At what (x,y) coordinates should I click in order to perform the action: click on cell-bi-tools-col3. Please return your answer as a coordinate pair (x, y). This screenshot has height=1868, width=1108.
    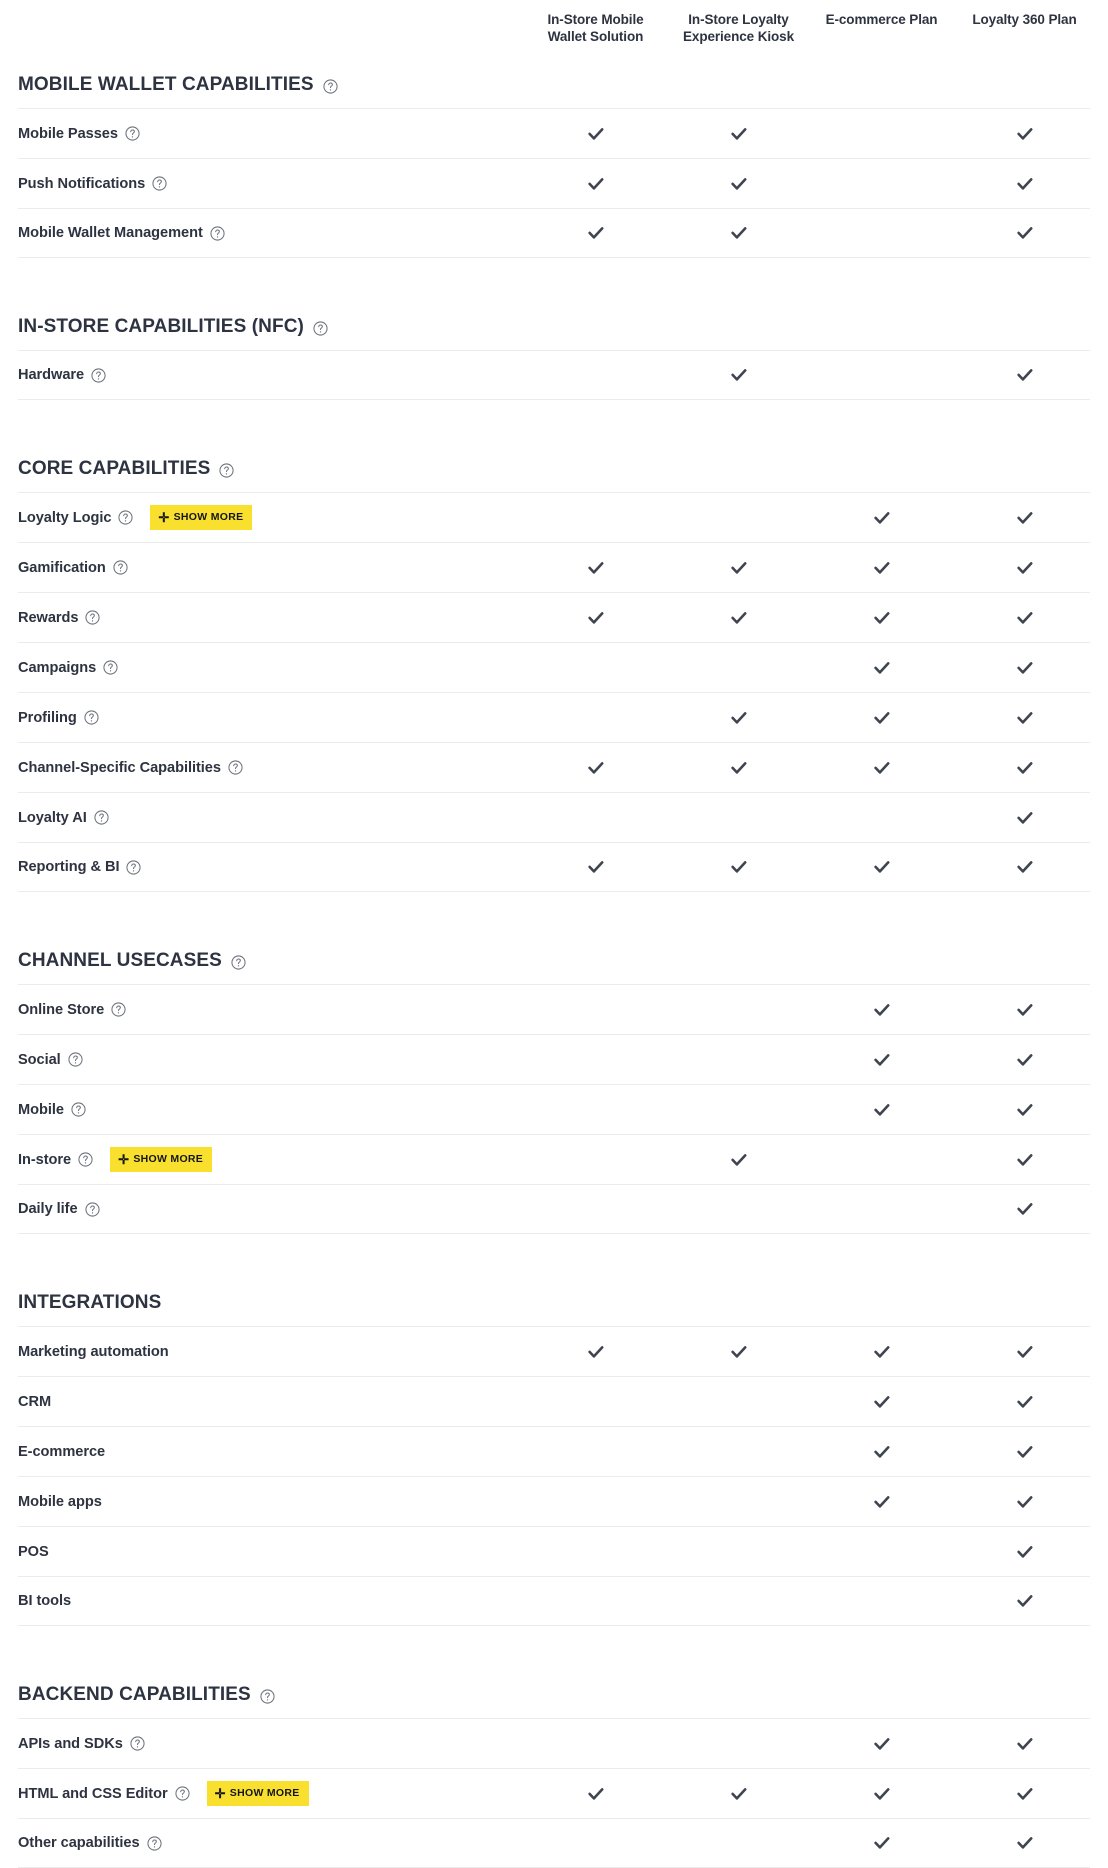
    Looking at the image, I should click on (1024, 1601).